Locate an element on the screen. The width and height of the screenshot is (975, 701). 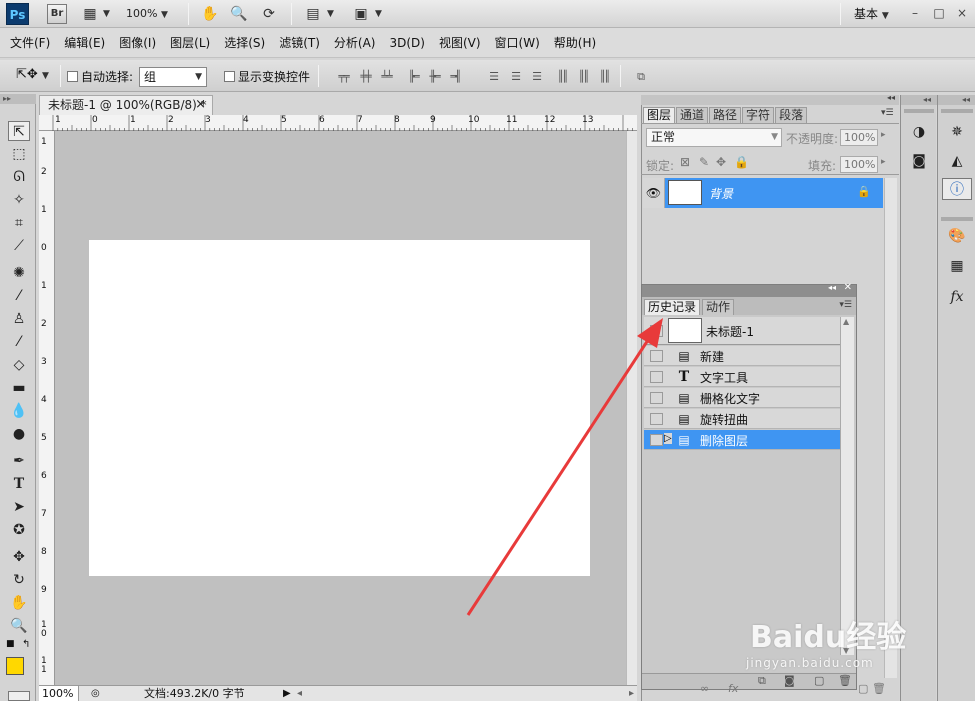
tab-actions: 动作 is located at coordinates (718, 307).